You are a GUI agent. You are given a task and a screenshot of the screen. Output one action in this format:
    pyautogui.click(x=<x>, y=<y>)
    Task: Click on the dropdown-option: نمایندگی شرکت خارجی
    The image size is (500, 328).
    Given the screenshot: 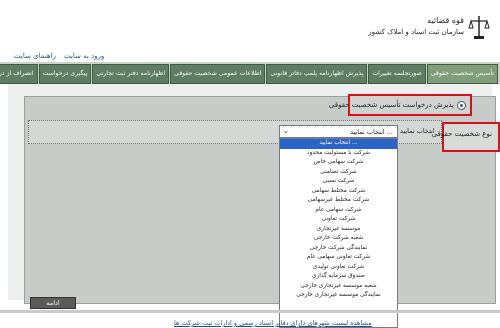 What is the action you would take?
    pyautogui.click(x=338, y=249)
    